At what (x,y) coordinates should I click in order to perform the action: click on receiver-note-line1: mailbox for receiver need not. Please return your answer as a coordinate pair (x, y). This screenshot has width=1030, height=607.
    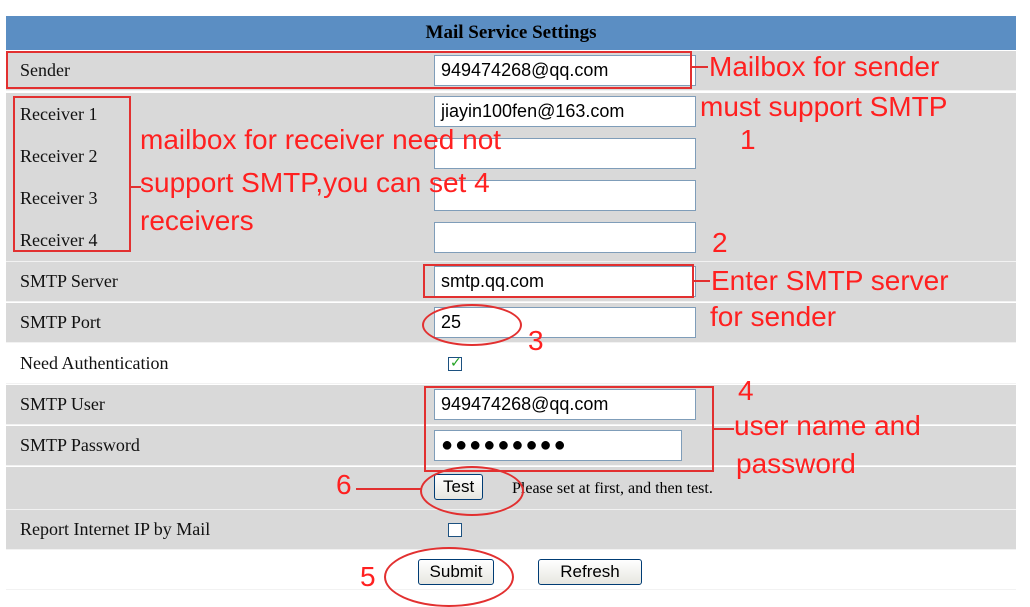
    Looking at the image, I should click on (321, 139).